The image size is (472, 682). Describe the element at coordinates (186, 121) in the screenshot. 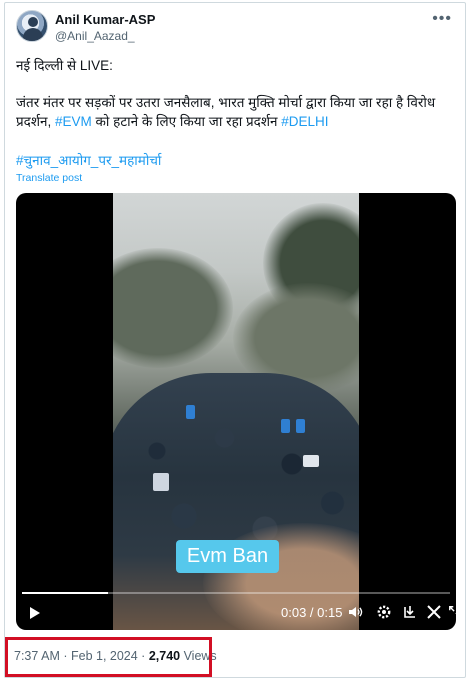

I see `tweet-text-part: को हटाने के लिए किया जा रहा प्रदर्शन` at that location.